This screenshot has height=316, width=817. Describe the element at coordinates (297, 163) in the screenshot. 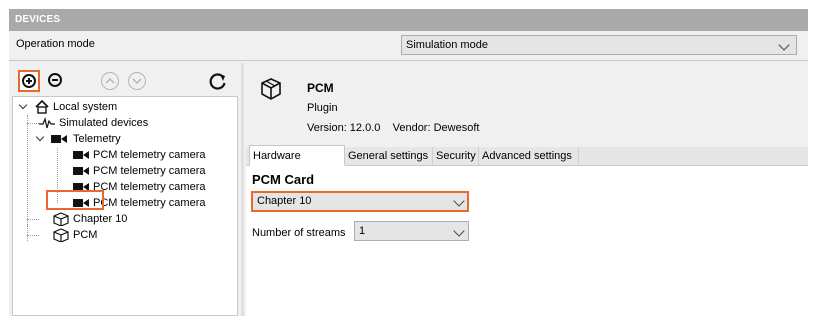

I see `tab-hardware-settings: Hardware settings` at that location.